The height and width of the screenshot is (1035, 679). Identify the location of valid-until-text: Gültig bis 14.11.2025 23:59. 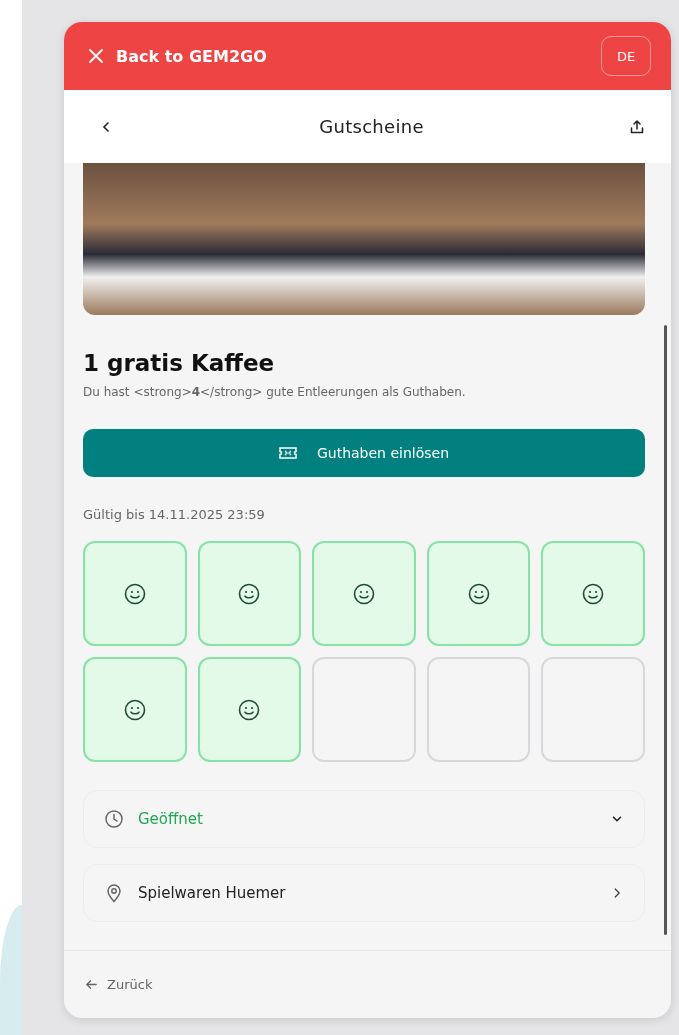
(174, 514).